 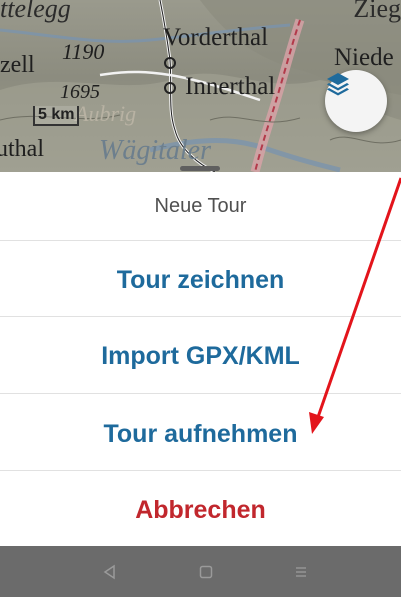 What do you see at coordinates (200, 434) in the screenshot?
I see `record-tour-button: Tour aufnehmen` at bounding box center [200, 434].